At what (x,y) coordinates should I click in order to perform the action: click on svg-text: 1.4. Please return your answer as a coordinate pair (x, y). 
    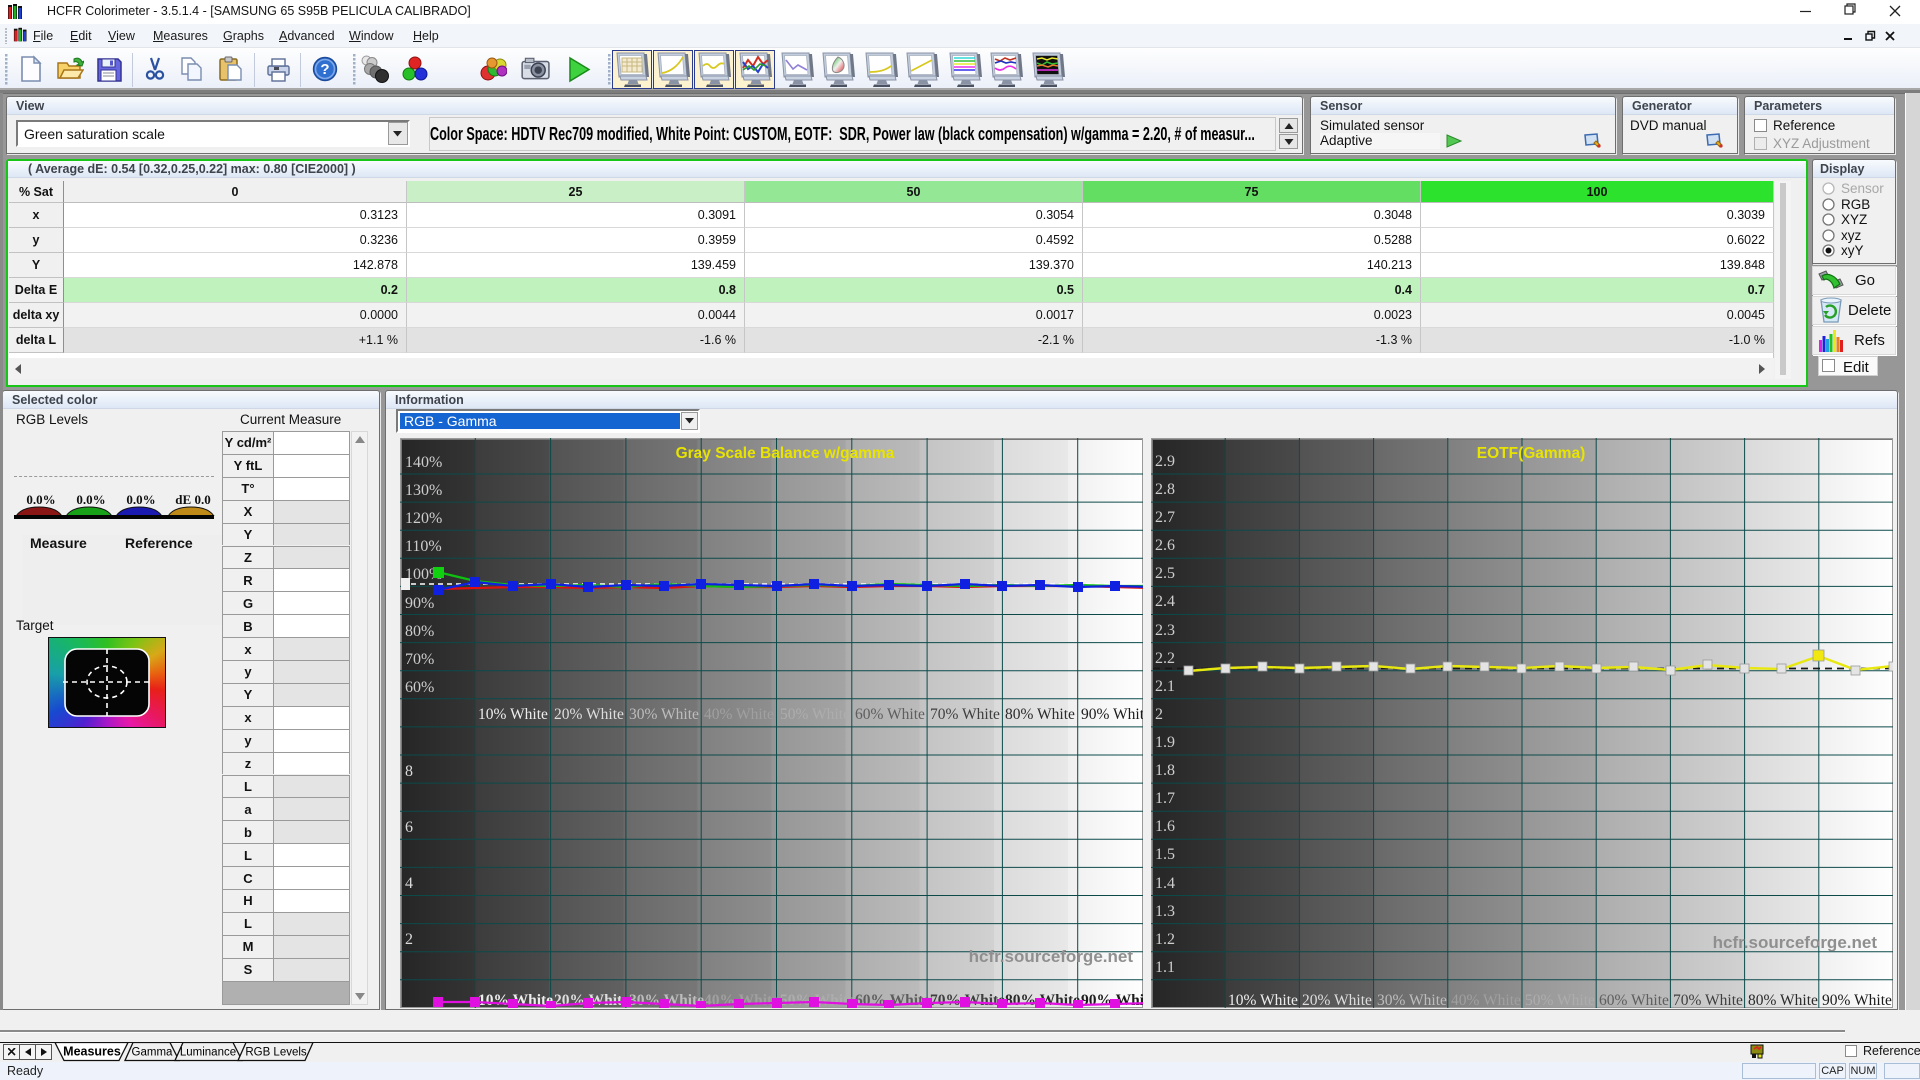
    Looking at the image, I should click on (1165, 883).